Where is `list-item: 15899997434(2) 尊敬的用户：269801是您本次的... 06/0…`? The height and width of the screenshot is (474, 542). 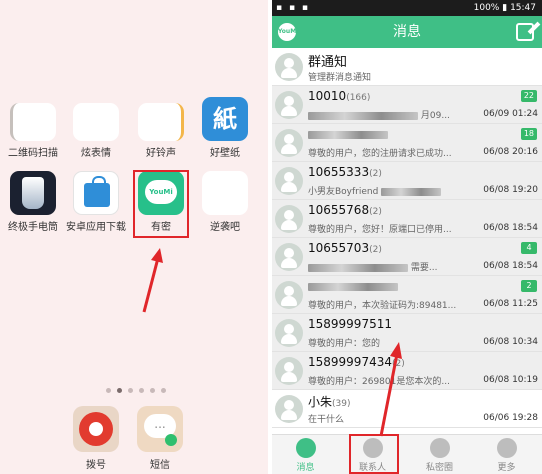
list-item: 15899997434(2) 尊敬的用户：269801是您本次的... 06/0… is located at coordinates (407, 371).